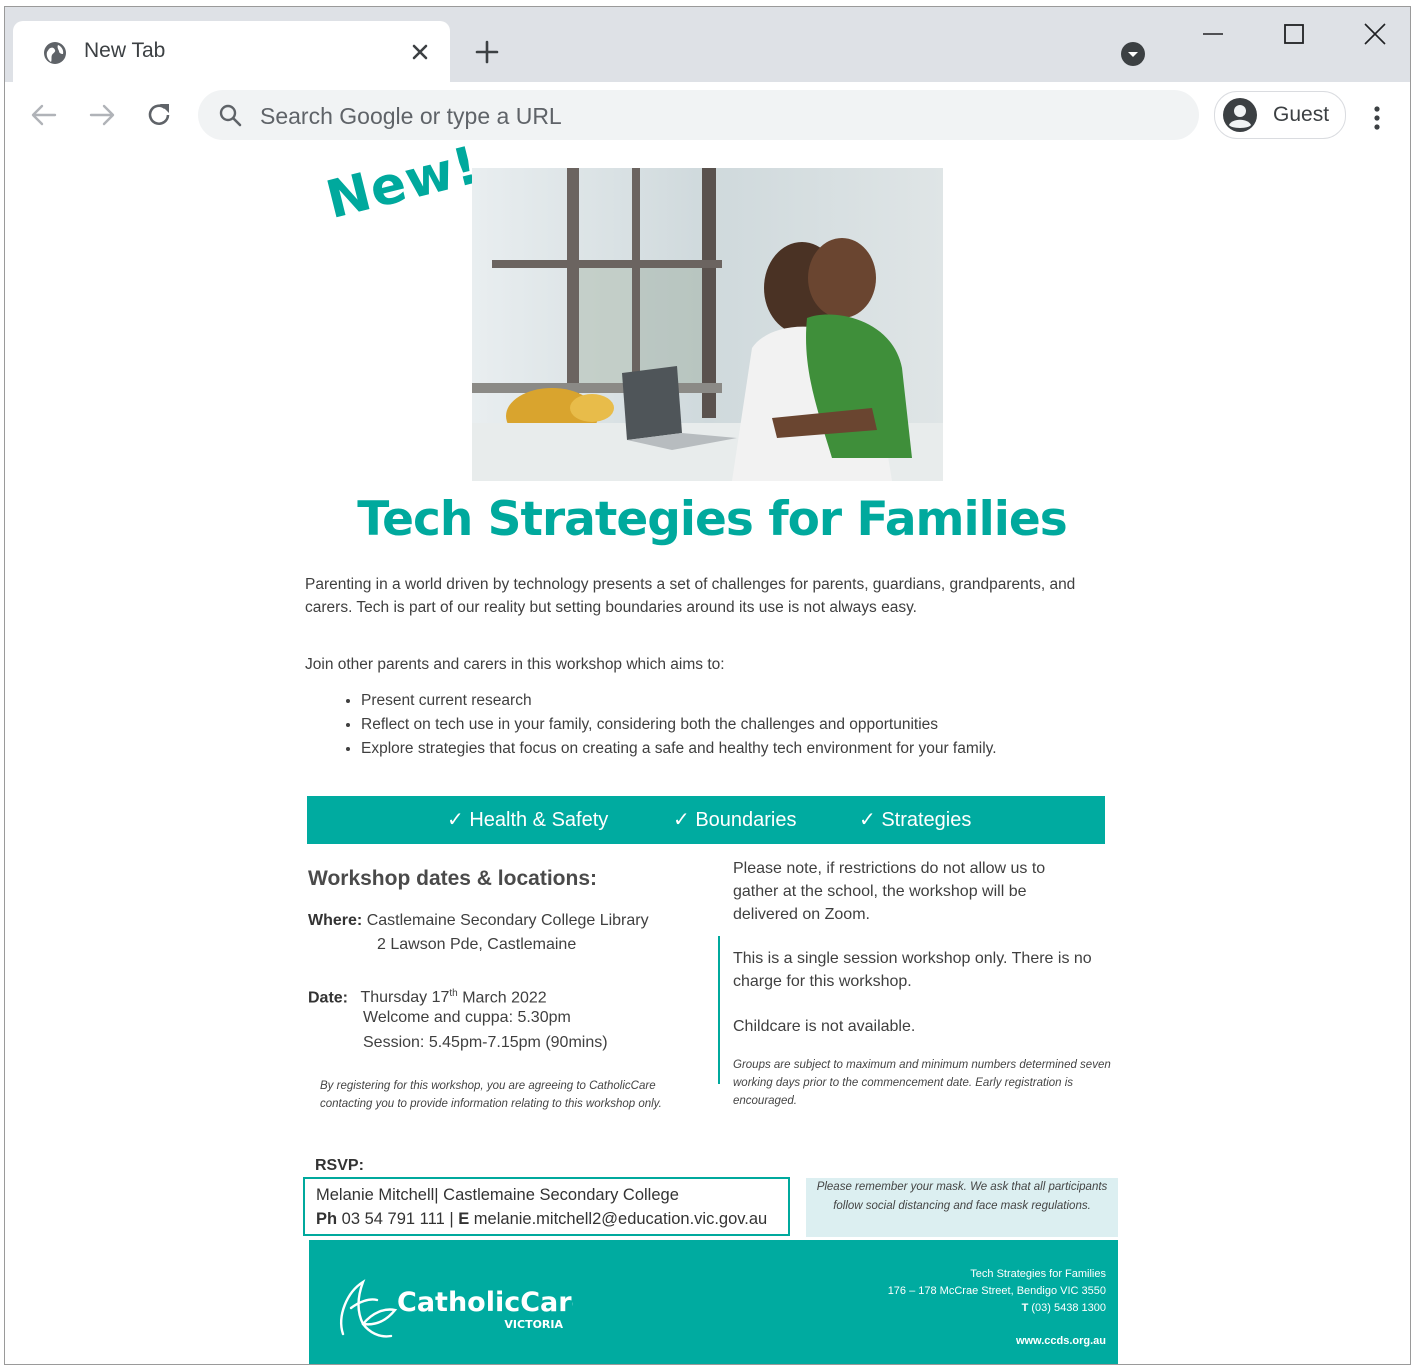  I want to click on date-line: Date: Thursday 17th March 2022, so click(427, 996).